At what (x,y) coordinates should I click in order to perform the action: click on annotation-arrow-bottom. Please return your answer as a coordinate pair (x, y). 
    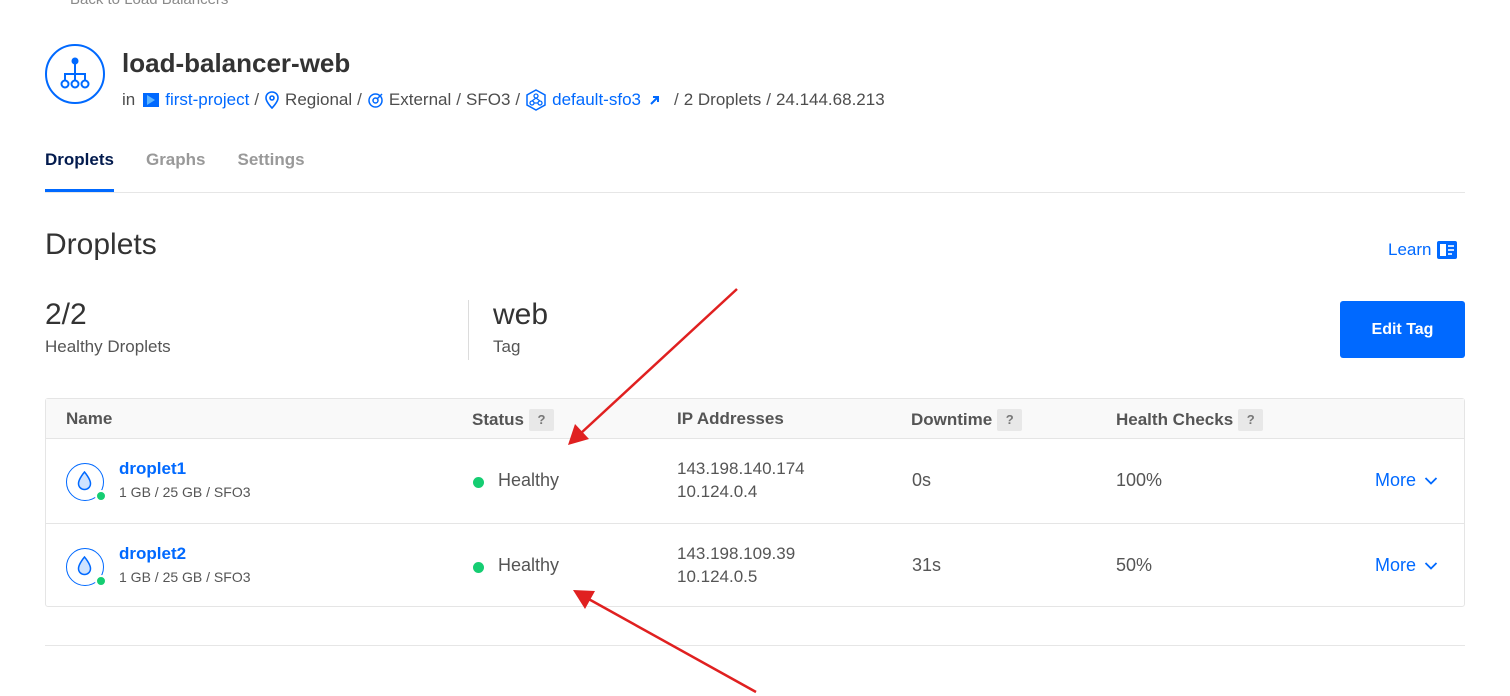
    Looking at the image, I should click on (665, 642).